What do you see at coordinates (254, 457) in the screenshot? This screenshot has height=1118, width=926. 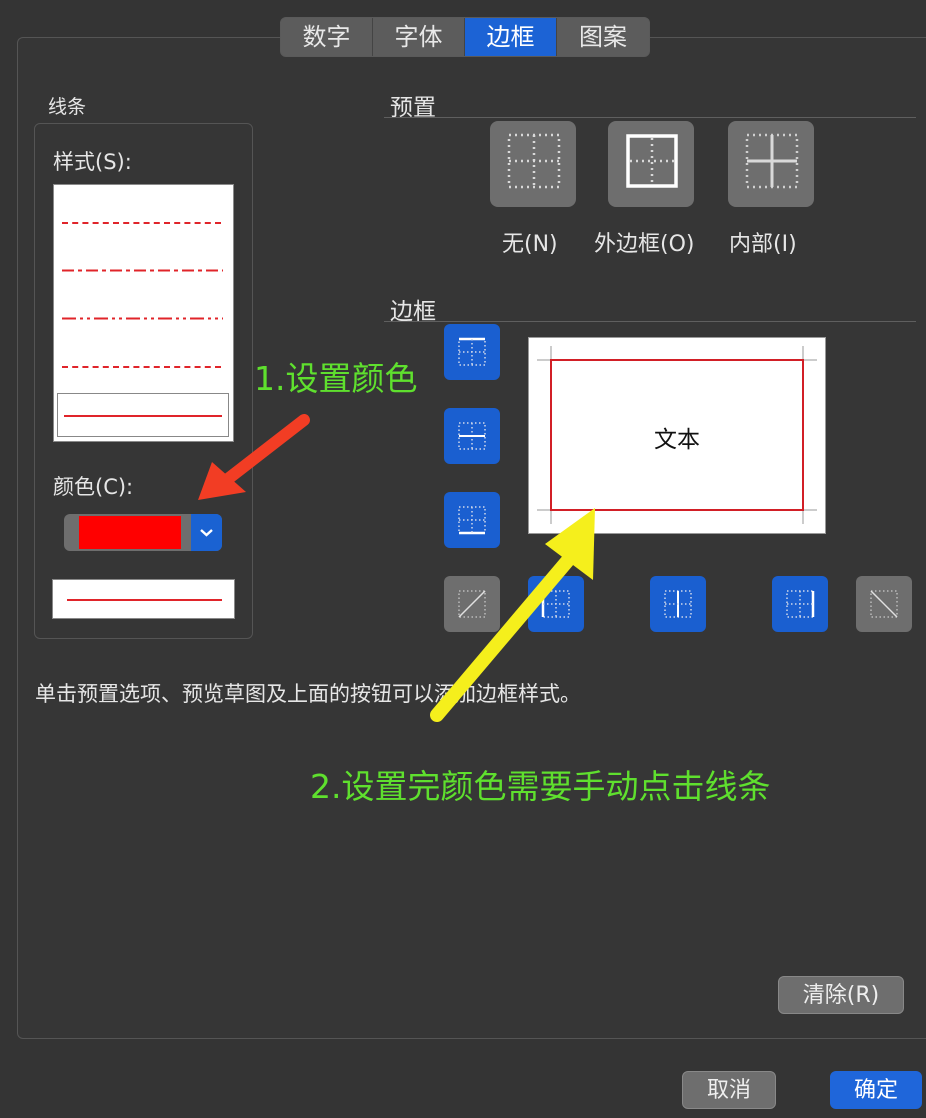 I see `red-arrow-icon` at bounding box center [254, 457].